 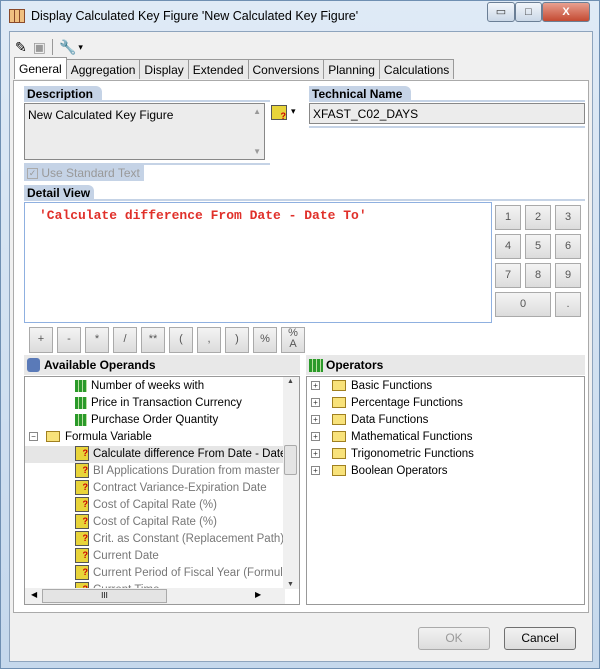 I want to click on operand-item: BI Applications Duration from master d, so click(x=182, y=471).